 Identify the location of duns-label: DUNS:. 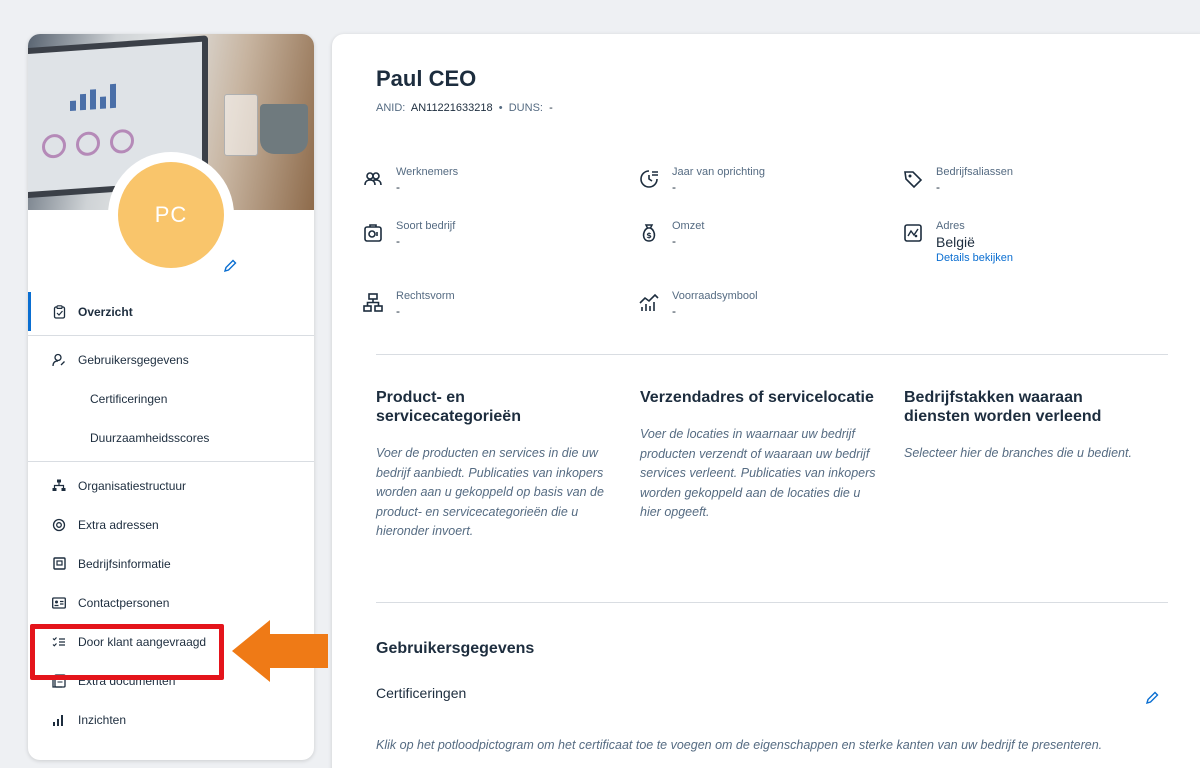
(525, 108).